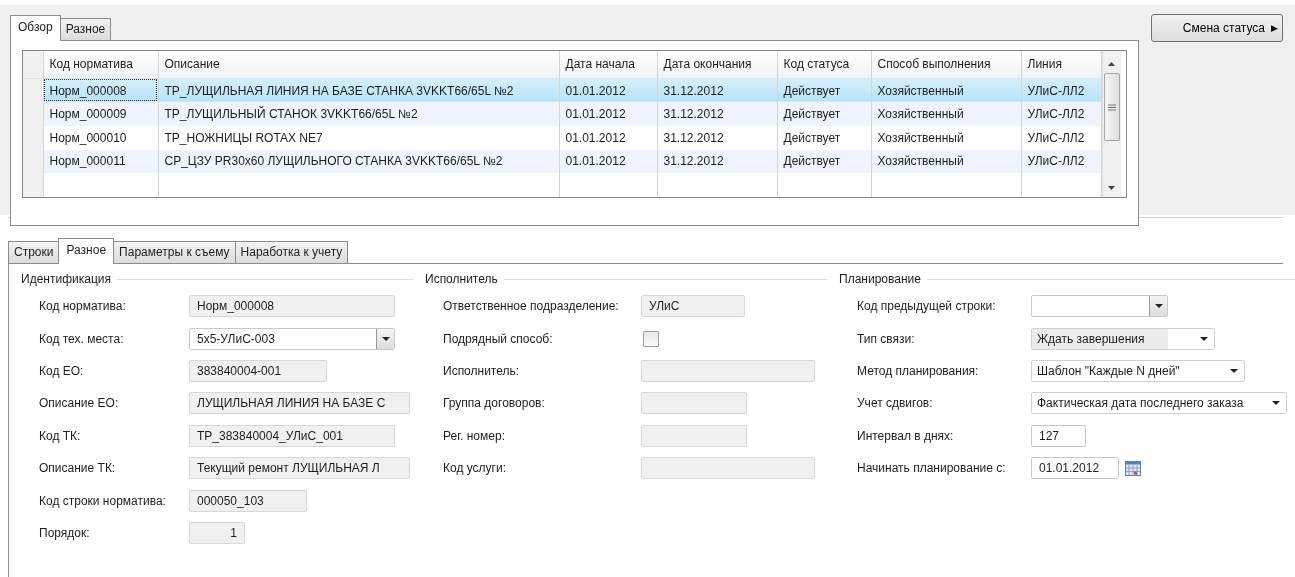 The height and width of the screenshot is (577, 1295). What do you see at coordinates (1133, 468) in the screenshot?
I see `calendar-icon` at bounding box center [1133, 468].